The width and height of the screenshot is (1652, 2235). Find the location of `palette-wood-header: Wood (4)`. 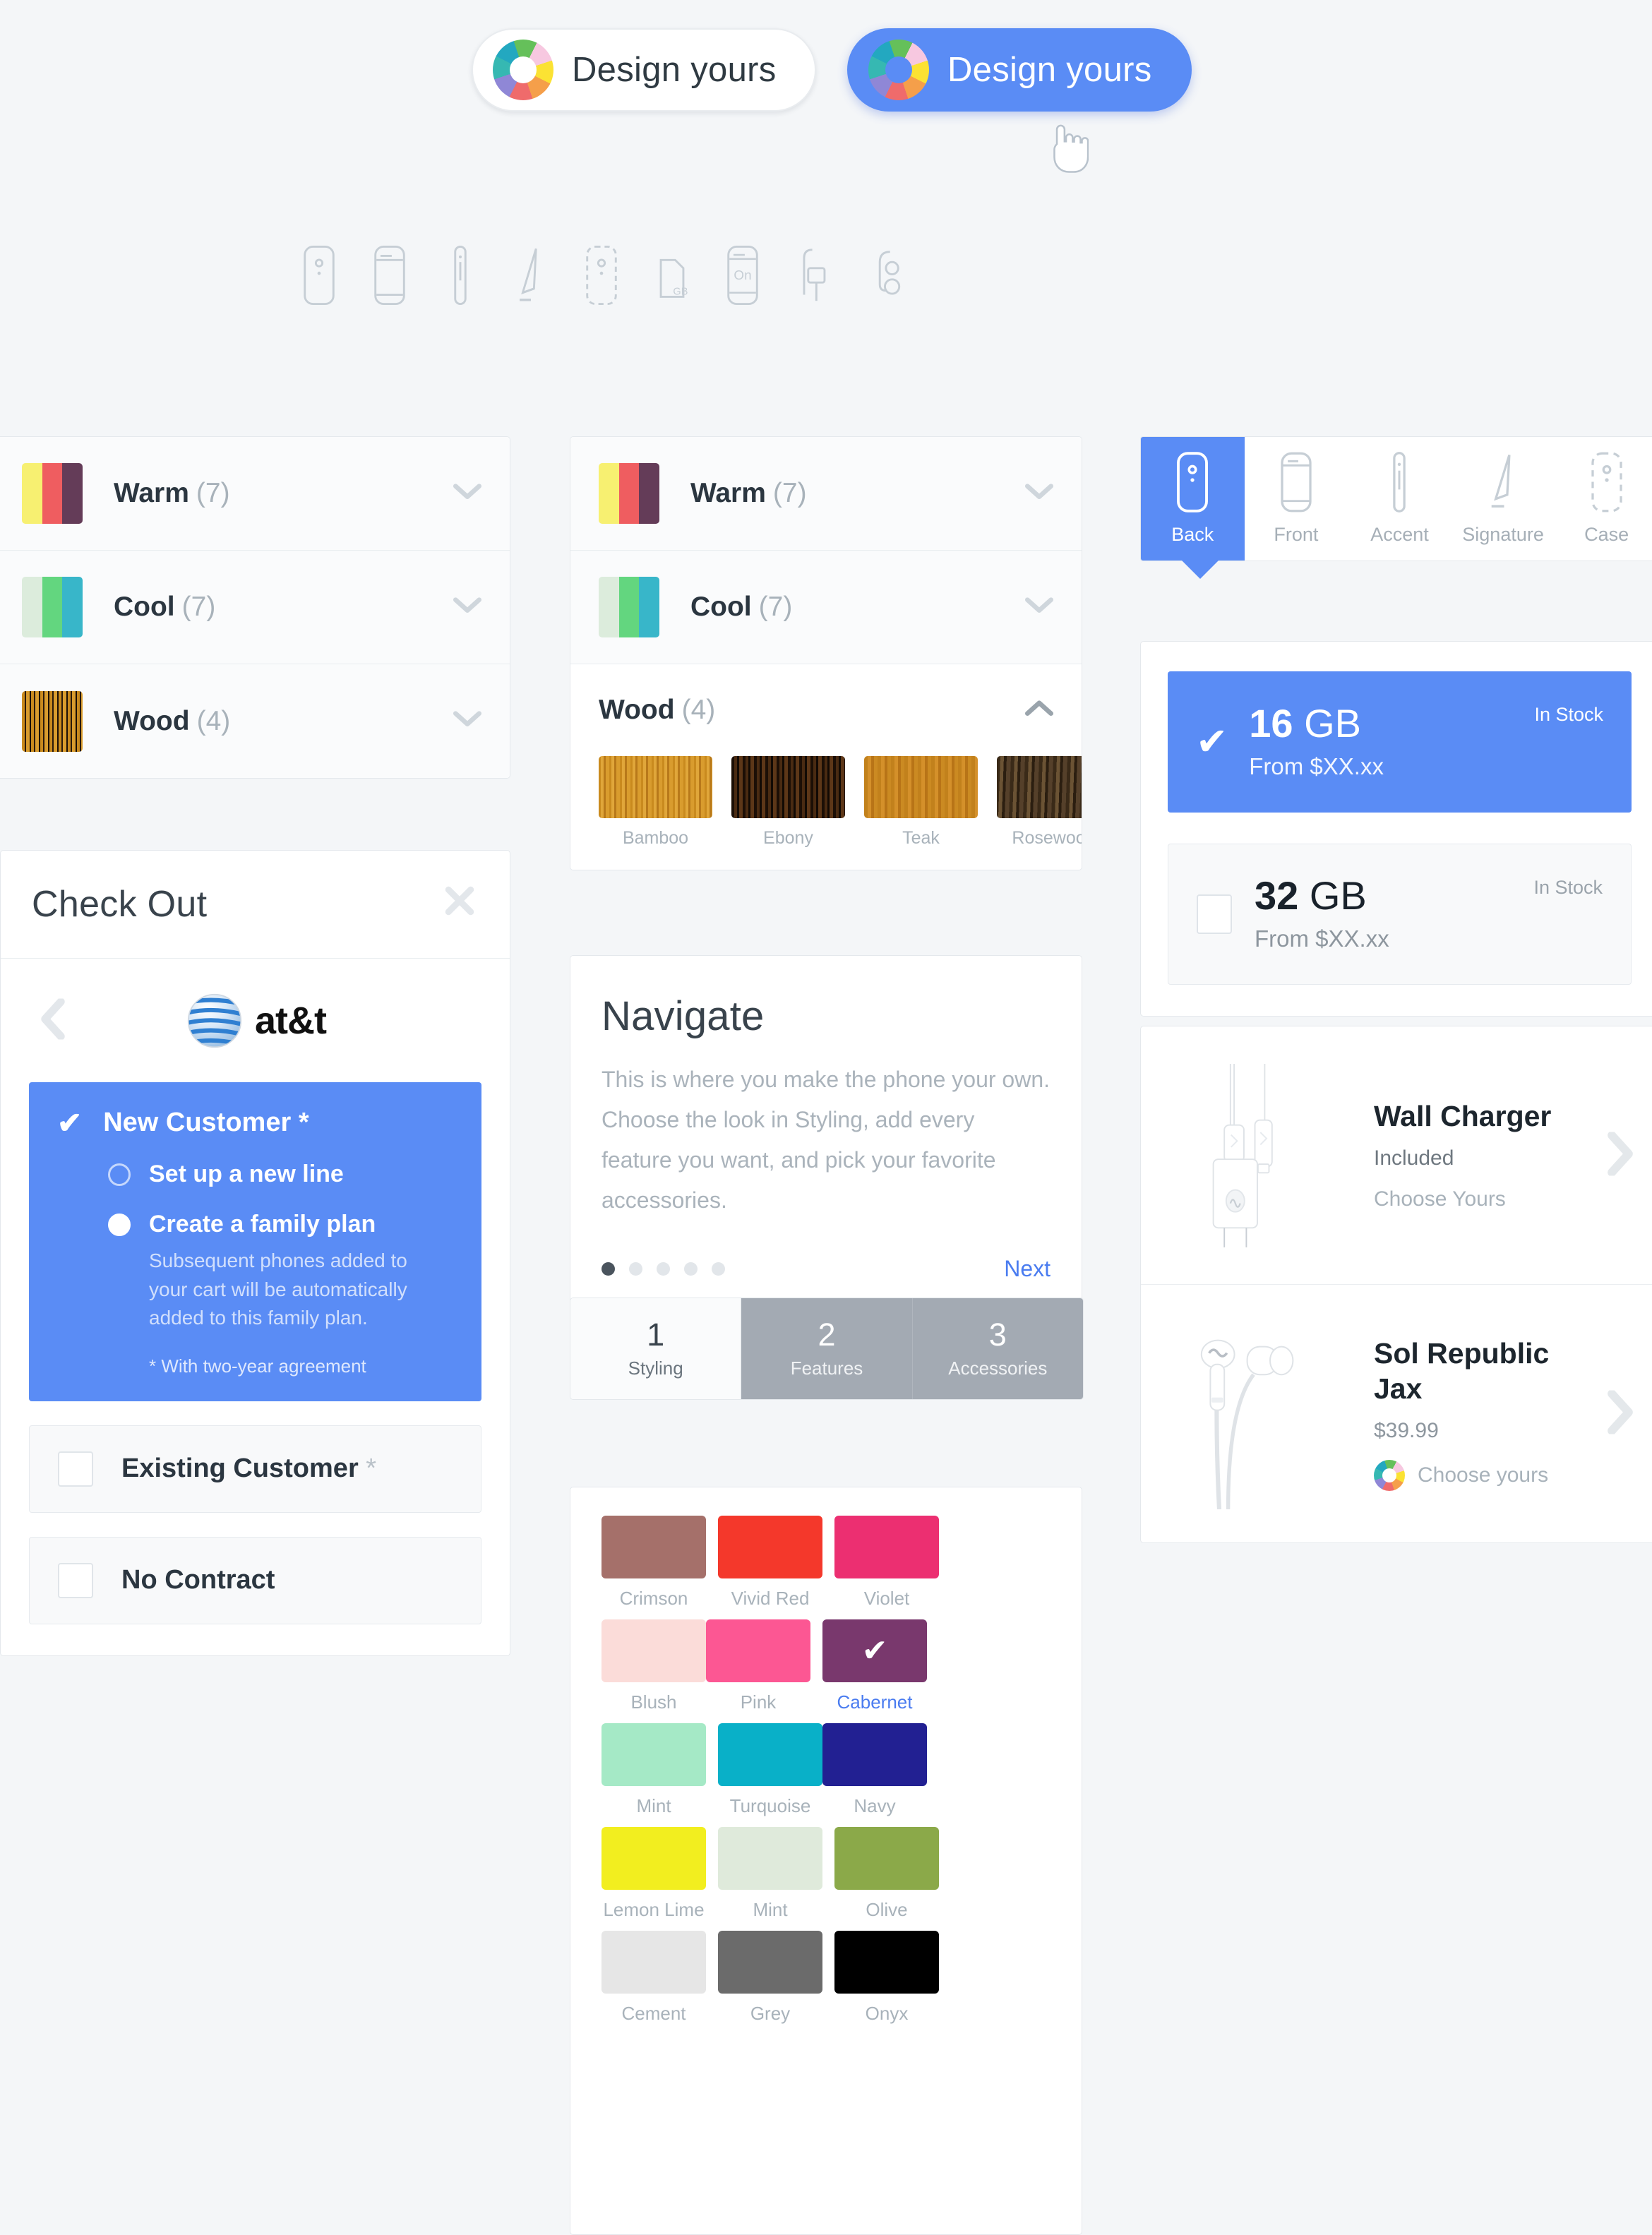

palette-wood-header: Wood (4) is located at coordinates (826, 710).